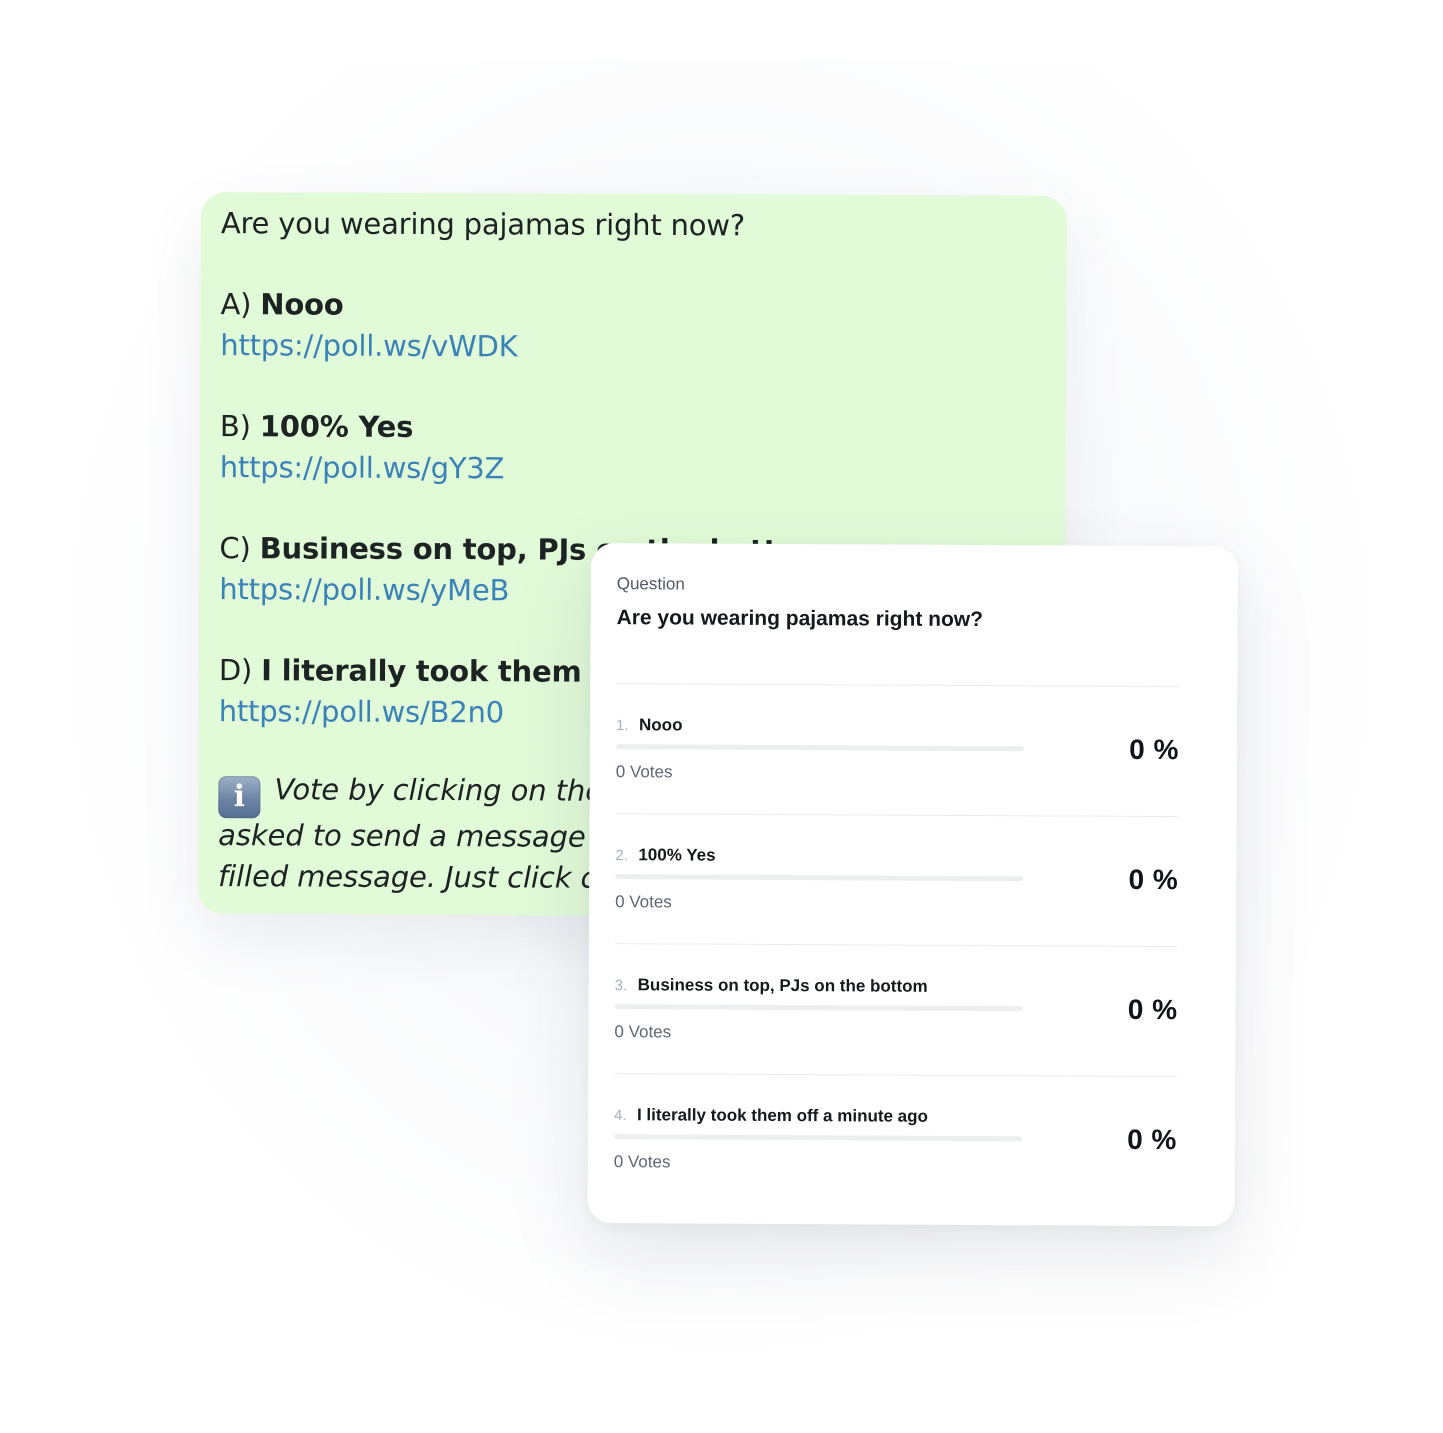  I want to click on chat-question: Are you wearing pajamas right now?, so click(483, 224).